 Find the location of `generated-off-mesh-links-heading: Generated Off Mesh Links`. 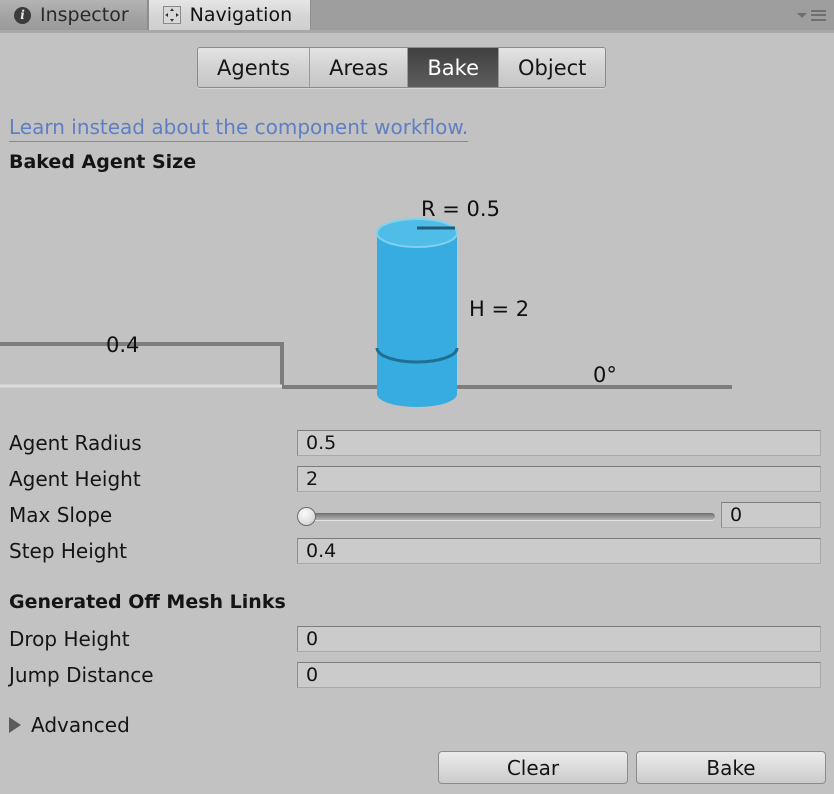

generated-off-mesh-links-heading: Generated Off Mesh Links is located at coordinates (147, 602).